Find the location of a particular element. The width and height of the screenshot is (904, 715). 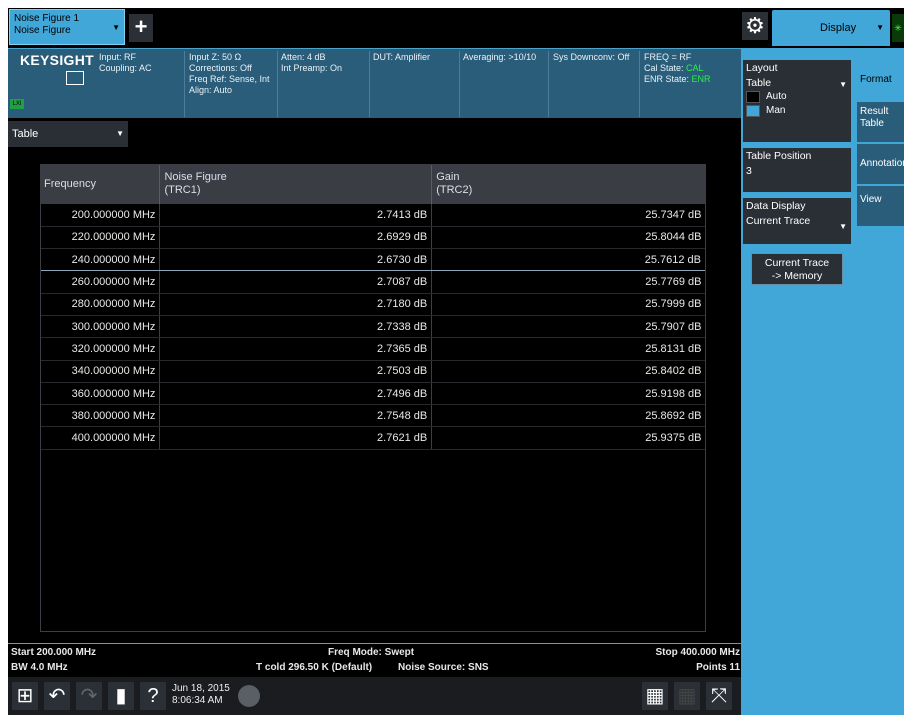

header-noise-figure: Noise Figure (TRC1) is located at coordinates (295, 184).